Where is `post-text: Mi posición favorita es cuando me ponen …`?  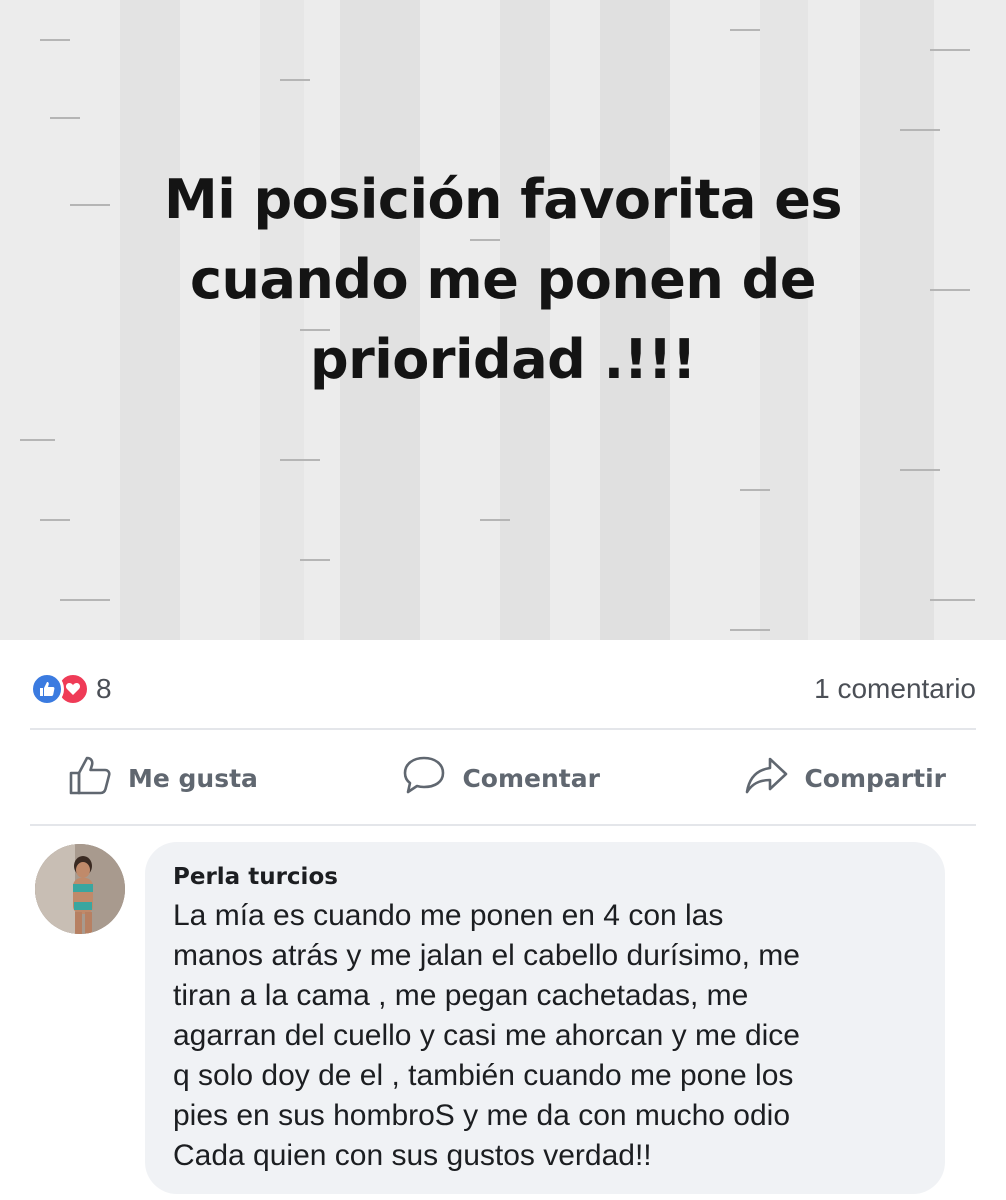 post-text: Mi posición favorita es cuando me ponen … is located at coordinates (503, 279).